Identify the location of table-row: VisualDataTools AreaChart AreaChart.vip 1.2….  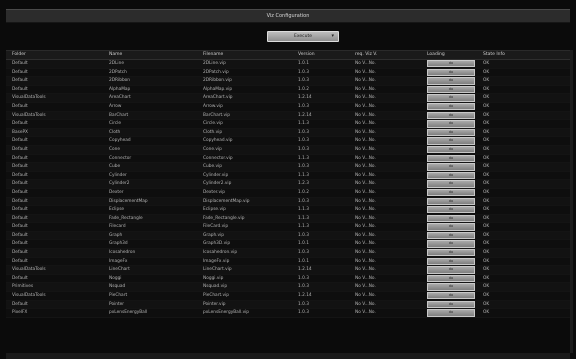
(288, 98).